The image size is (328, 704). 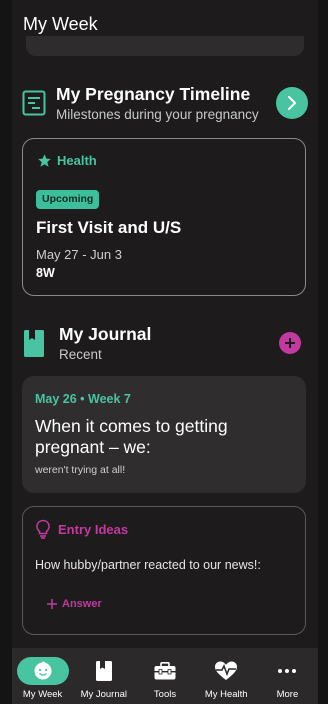 What do you see at coordinates (45, 273) in the screenshot?
I see `milestone-week: 8W` at bounding box center [45, 273].